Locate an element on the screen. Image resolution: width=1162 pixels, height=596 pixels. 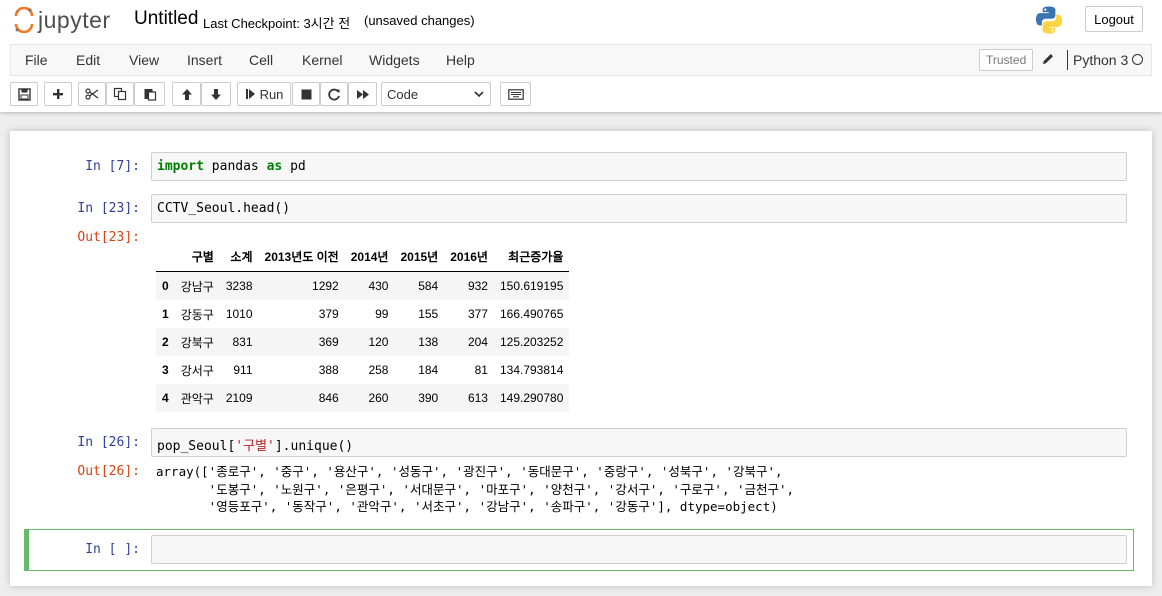
table-cell: 379 is located at coordinates (328, 314).